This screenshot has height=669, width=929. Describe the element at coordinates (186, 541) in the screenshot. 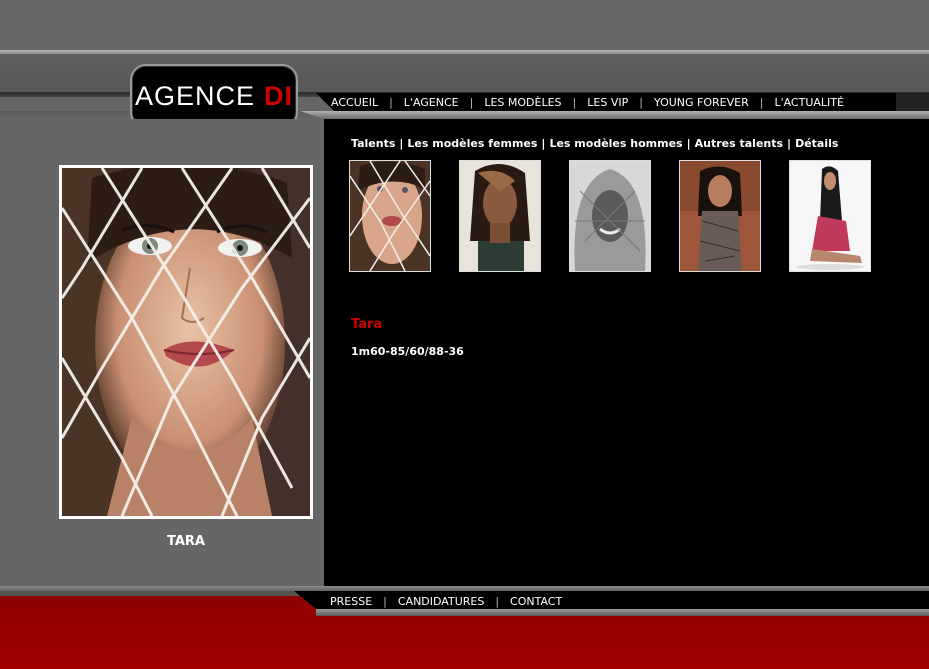

I see `model-caption: TARA` at that location.